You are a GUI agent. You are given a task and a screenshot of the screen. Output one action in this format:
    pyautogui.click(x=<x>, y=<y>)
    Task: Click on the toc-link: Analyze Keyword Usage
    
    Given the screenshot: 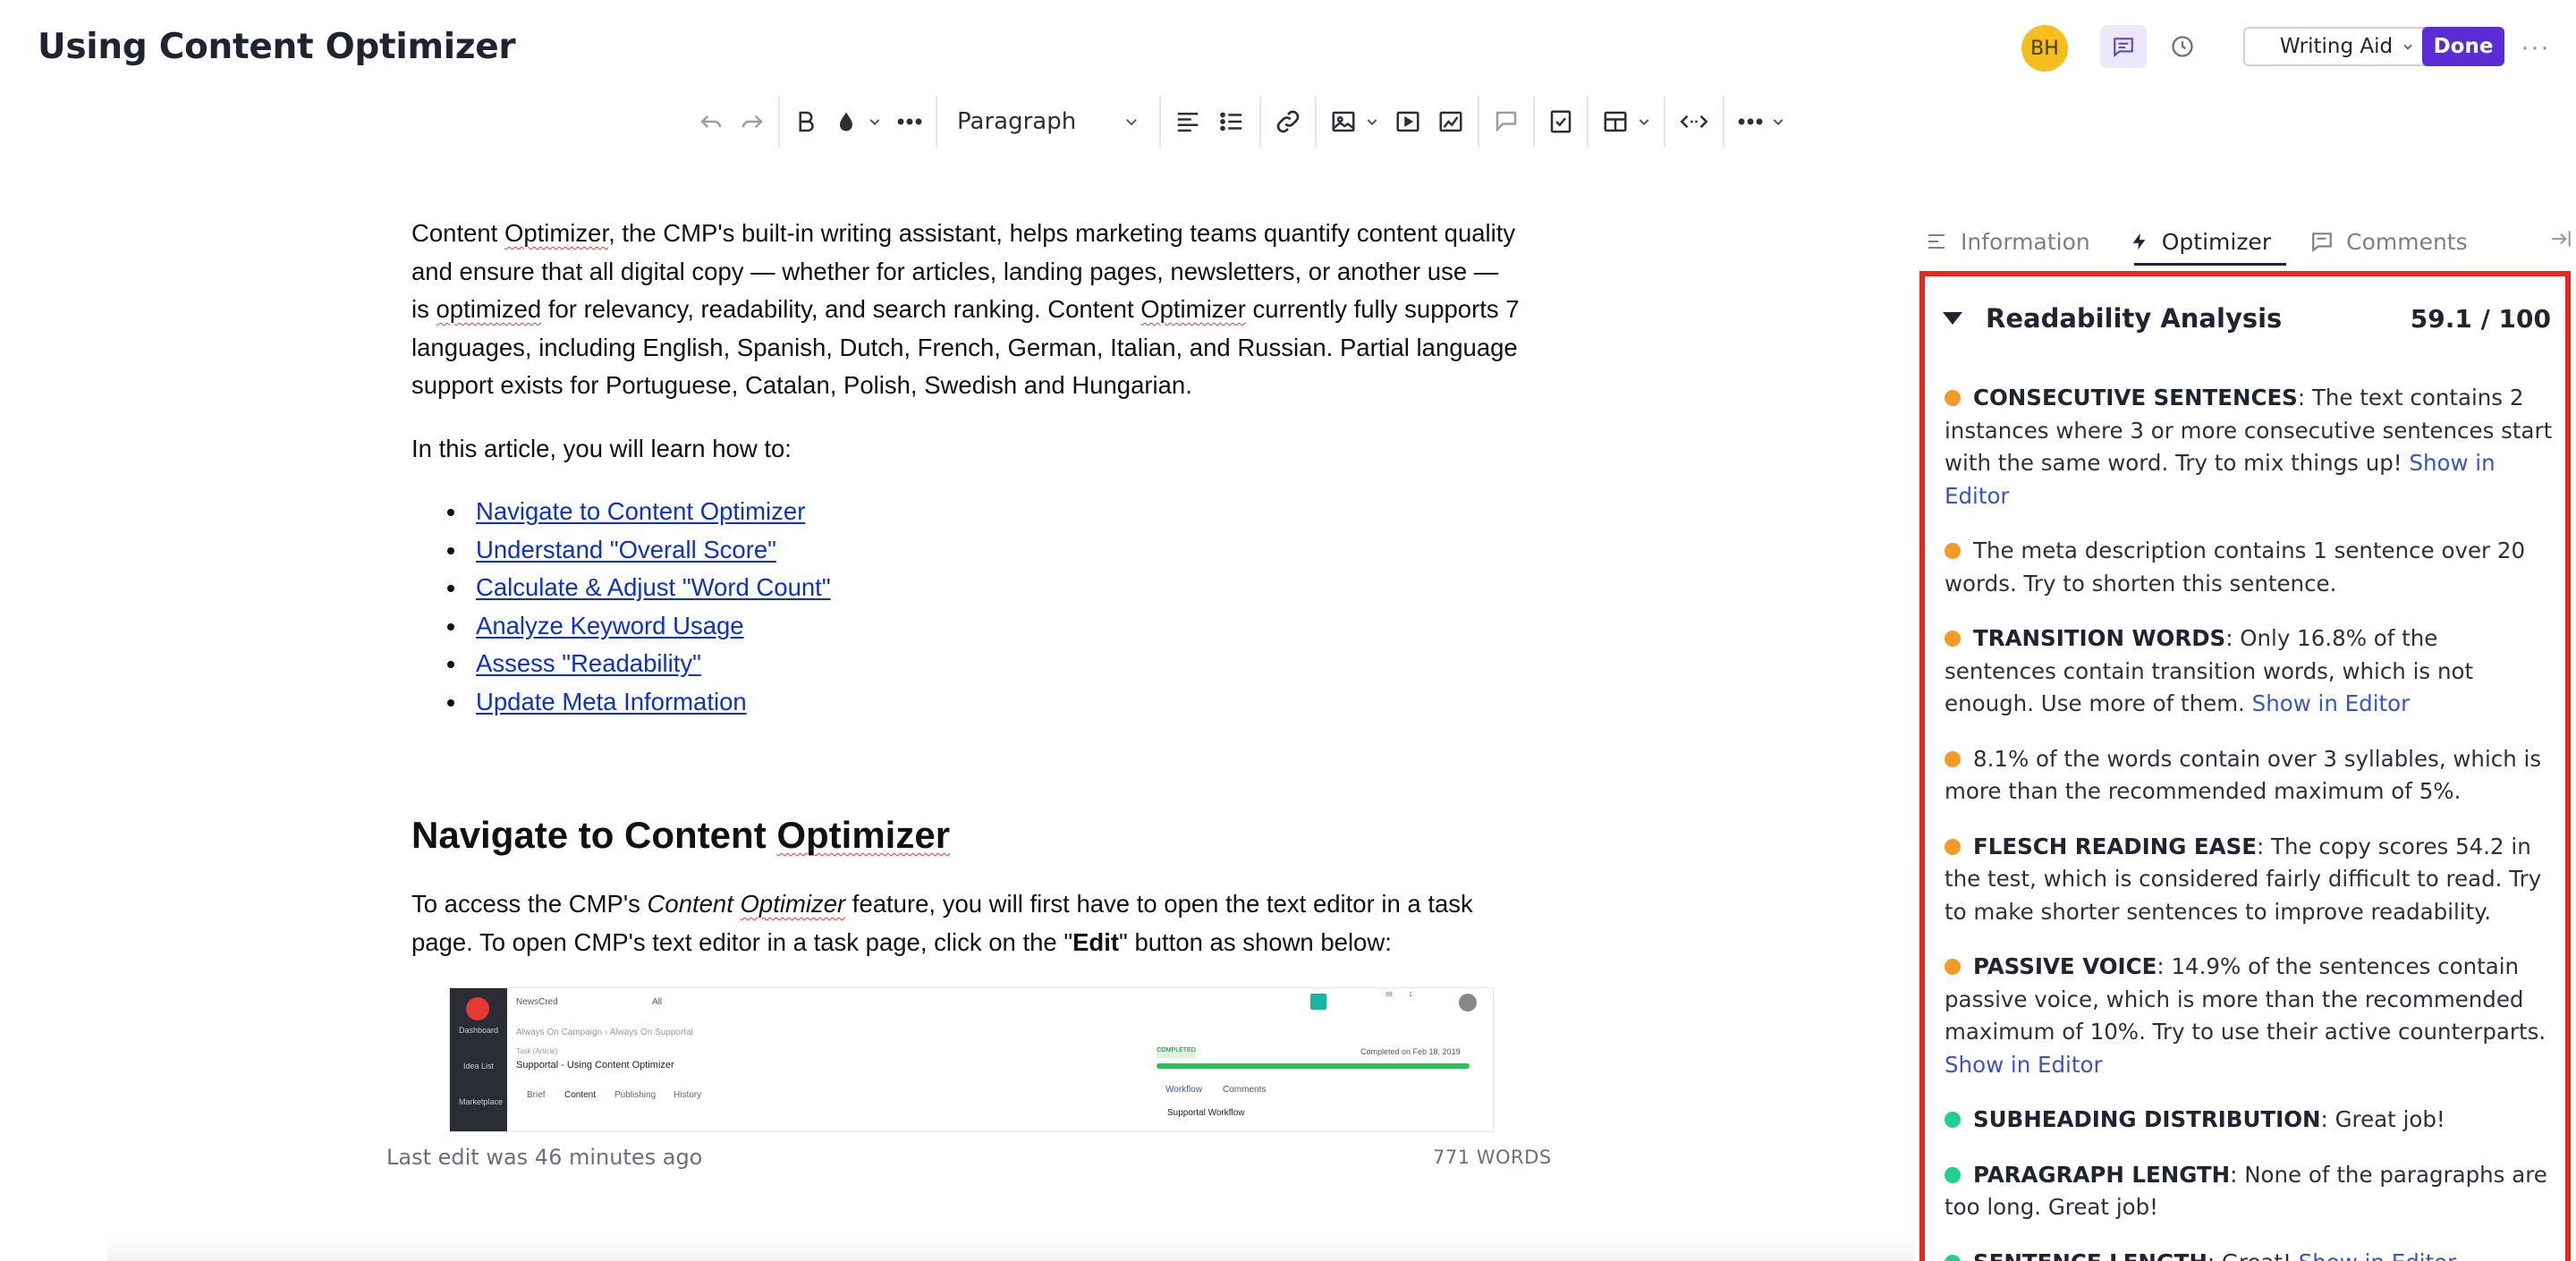 What is the action you would take?
    pyautogui.click(x=610, y=626)
    